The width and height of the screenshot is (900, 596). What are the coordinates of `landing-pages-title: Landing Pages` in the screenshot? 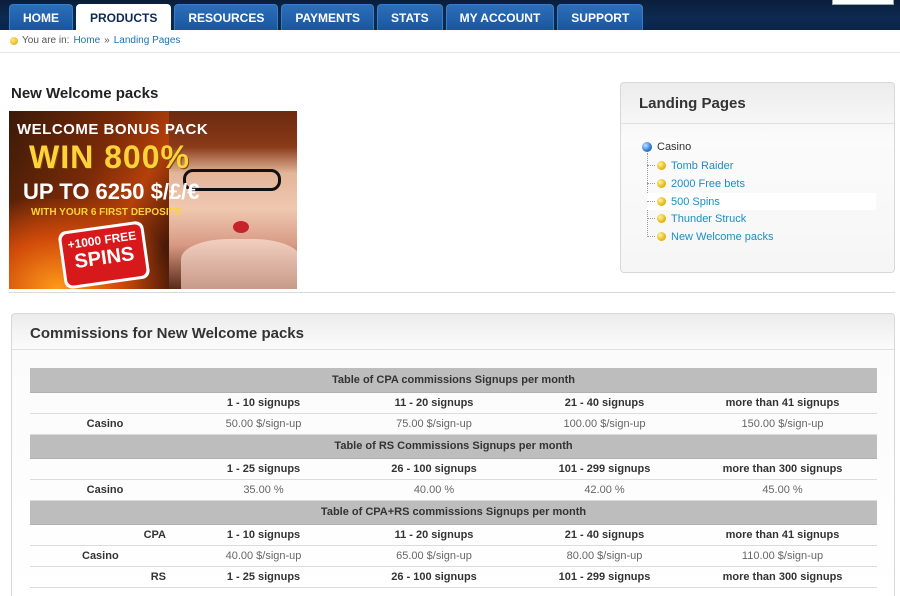 It's located at (692, 103).